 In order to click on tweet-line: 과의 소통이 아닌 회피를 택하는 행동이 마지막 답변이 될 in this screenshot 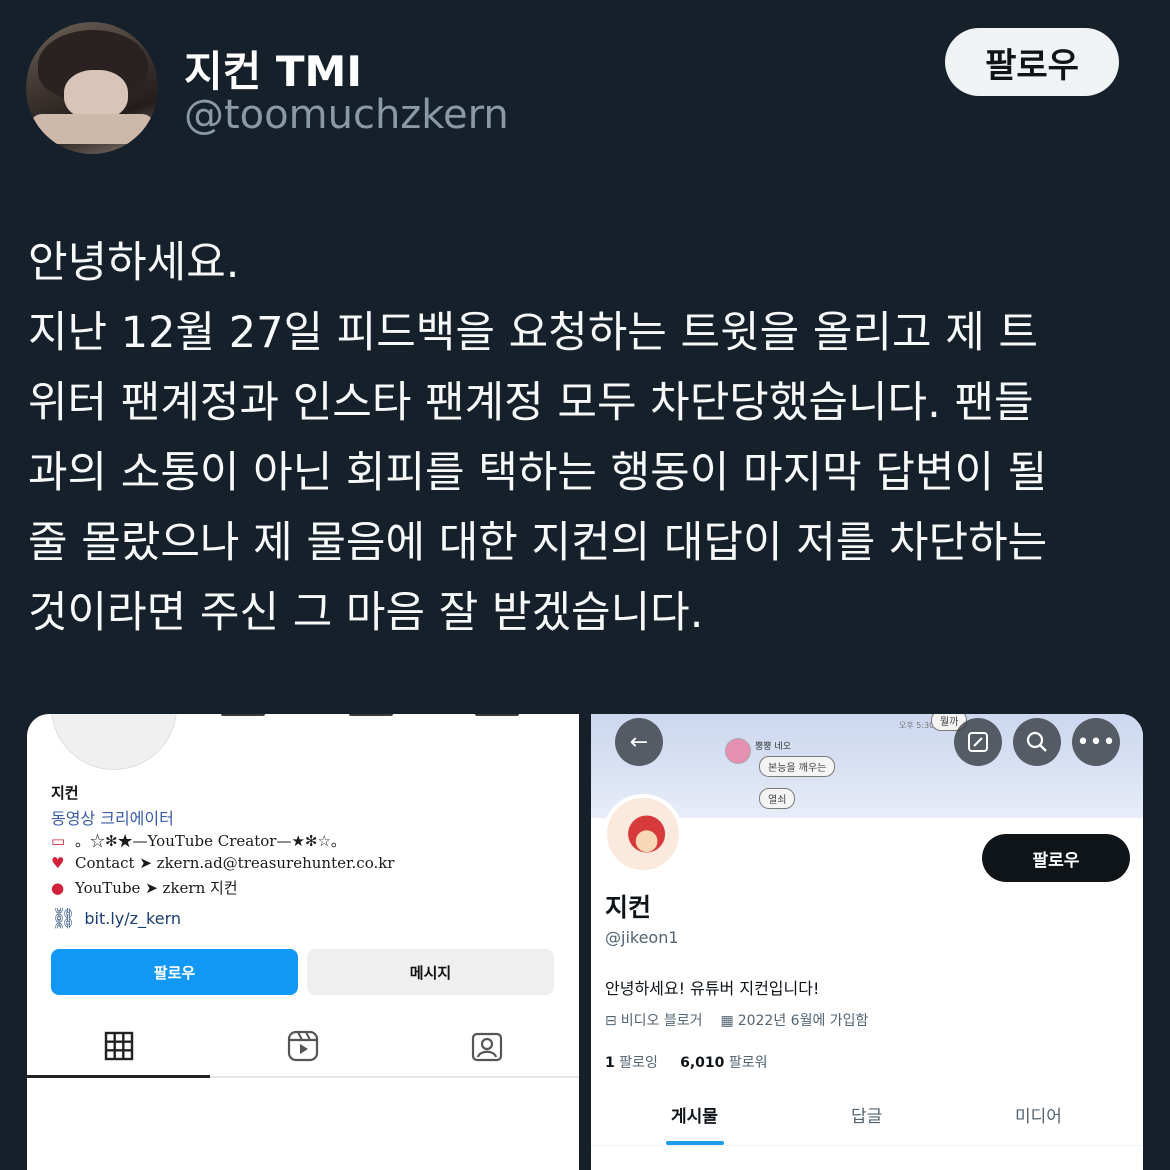, I will do `click(538, 473)`.